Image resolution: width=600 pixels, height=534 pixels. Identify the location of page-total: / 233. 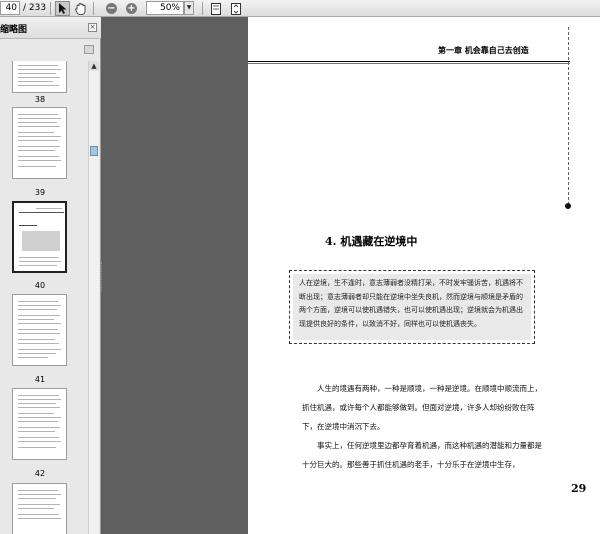
(35, 8).